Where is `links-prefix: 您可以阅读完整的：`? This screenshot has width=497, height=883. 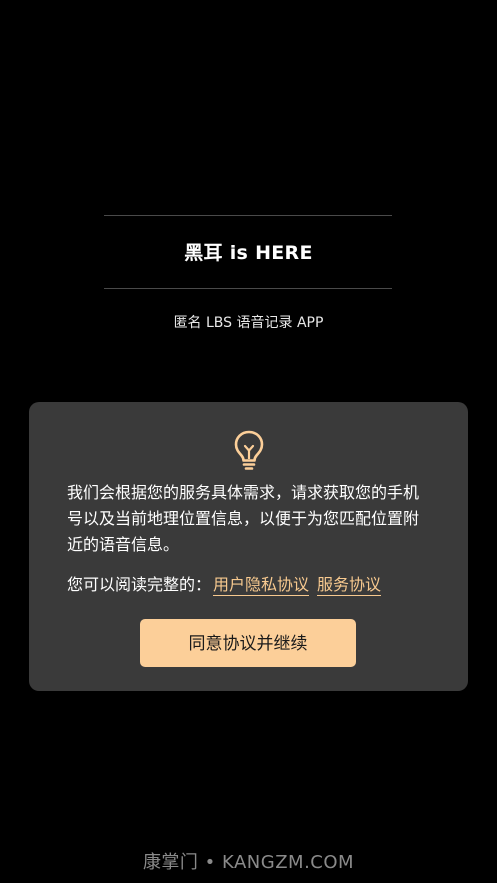
links-prefix: 您可以阅读完整的： is located at coordinates (139, 584).